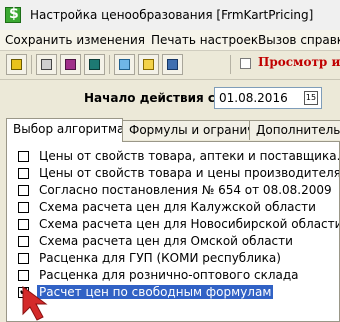  Describe the element at coordinates (294, 130) in the screenshot. I see `tab-additional: Дополнительно` at that location.